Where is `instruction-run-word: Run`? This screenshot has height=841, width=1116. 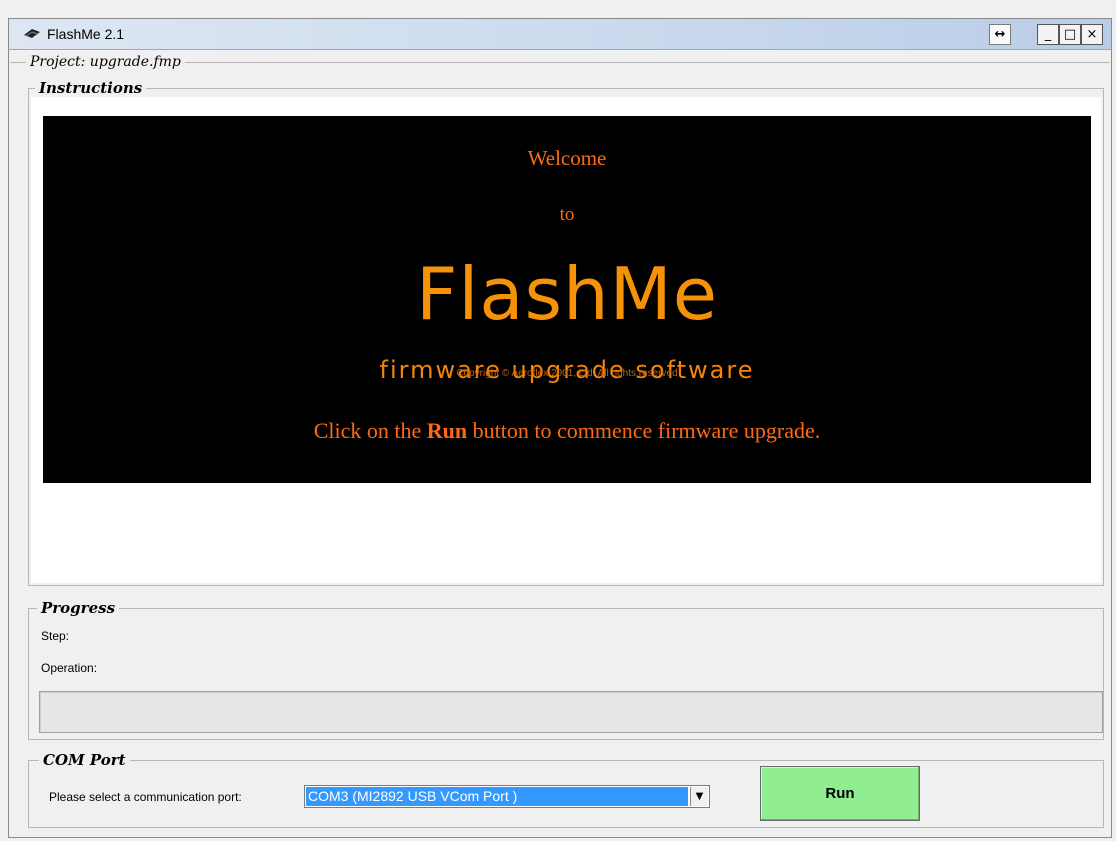
instruction-run-word: Run is located at coordinates (447, 430).